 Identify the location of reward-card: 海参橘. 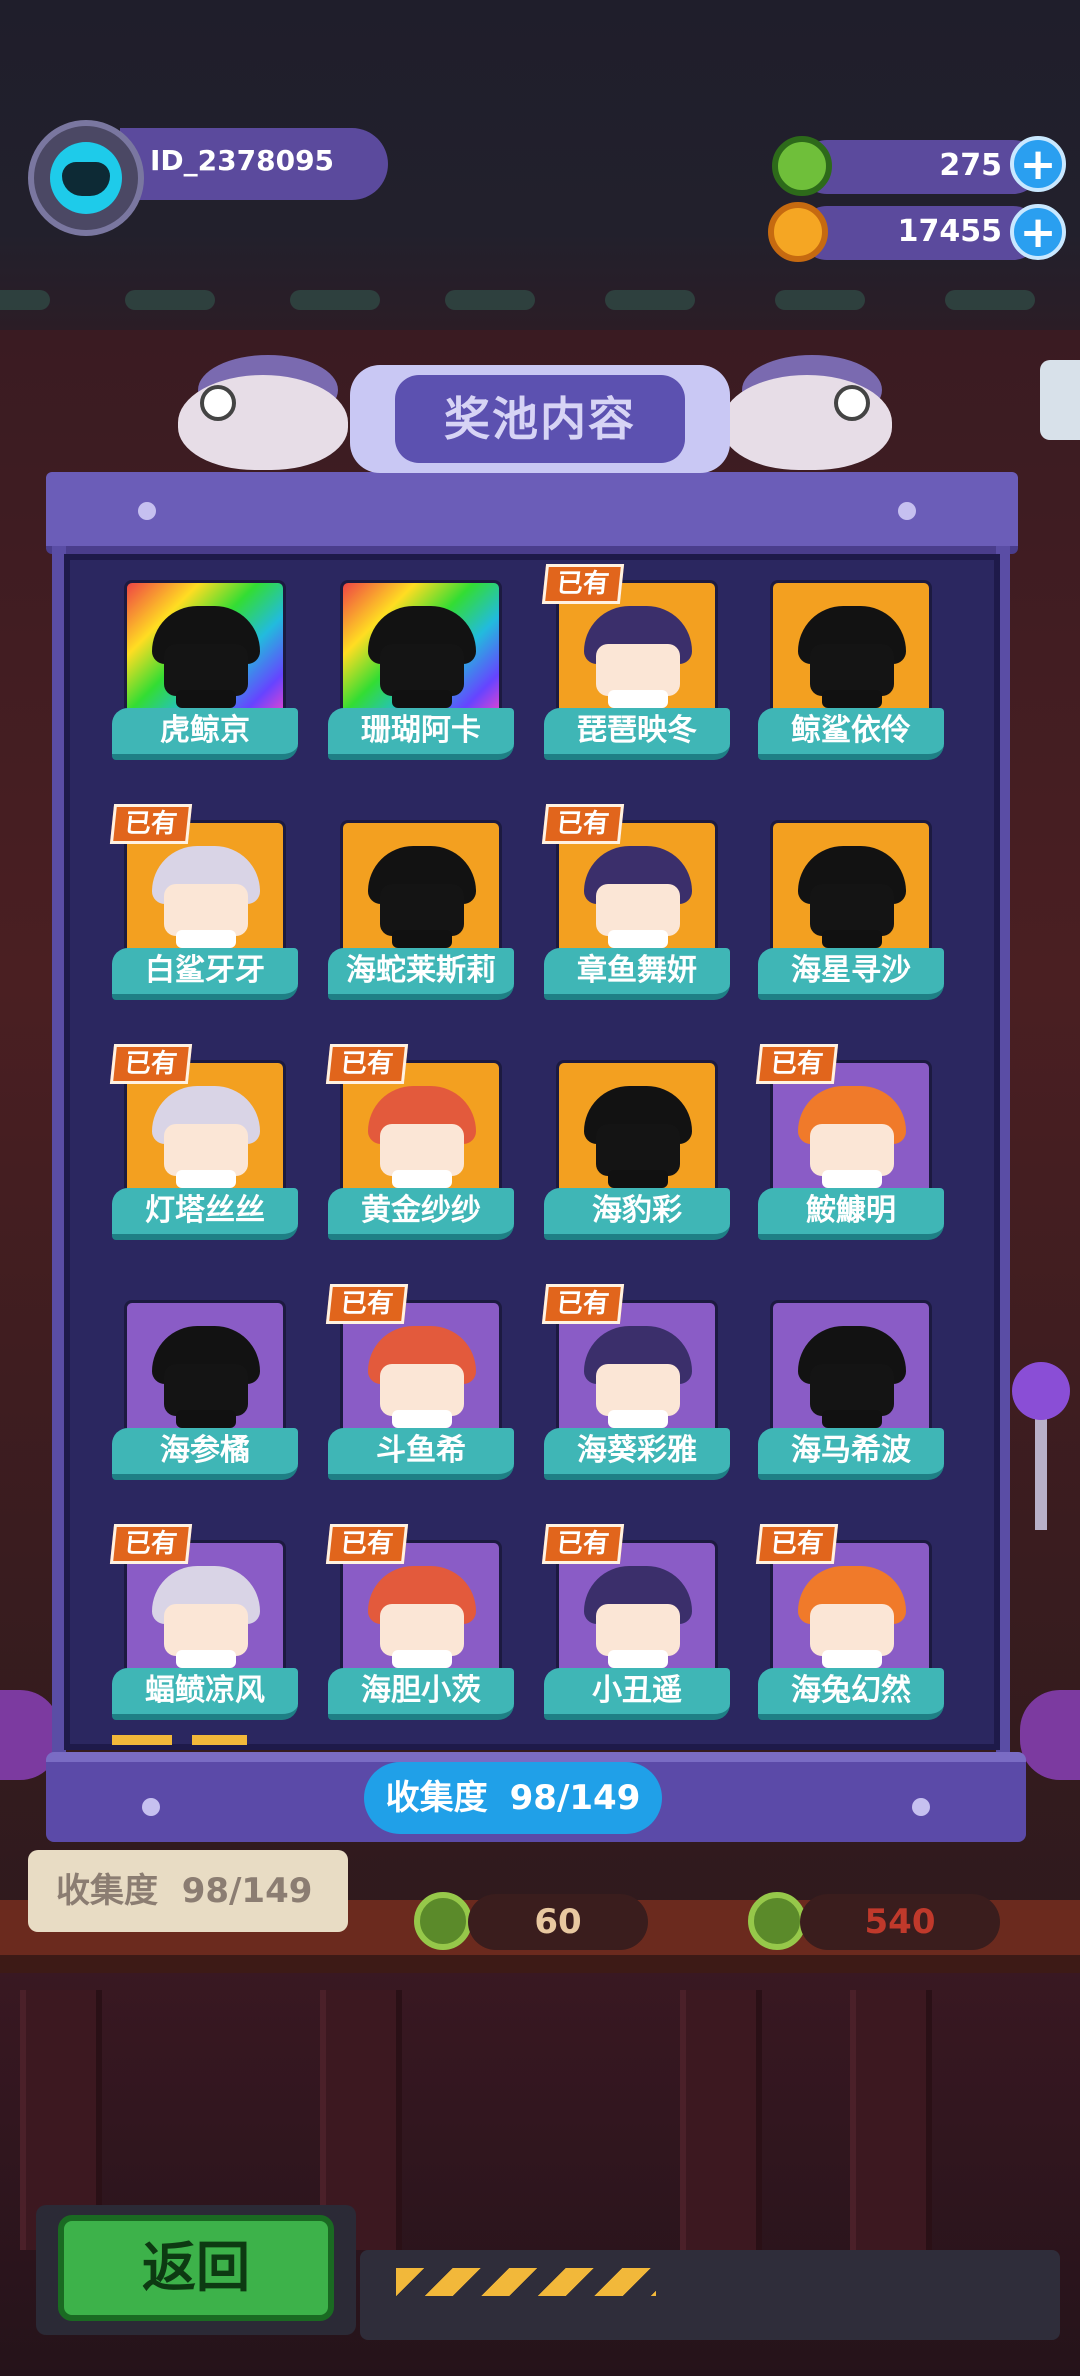
(205, 1394).